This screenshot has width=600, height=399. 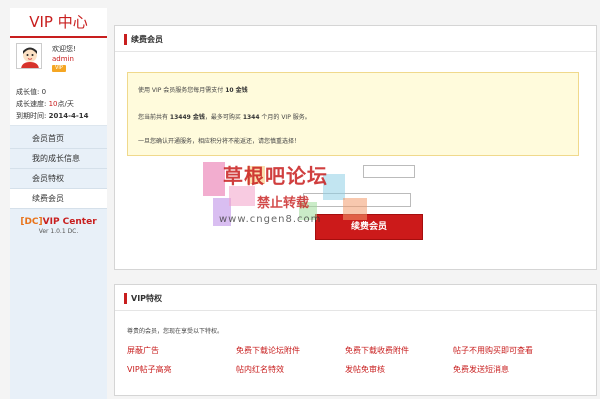 I want to click on growth-speed-unit: 点/天, so click(x=65, y=104).